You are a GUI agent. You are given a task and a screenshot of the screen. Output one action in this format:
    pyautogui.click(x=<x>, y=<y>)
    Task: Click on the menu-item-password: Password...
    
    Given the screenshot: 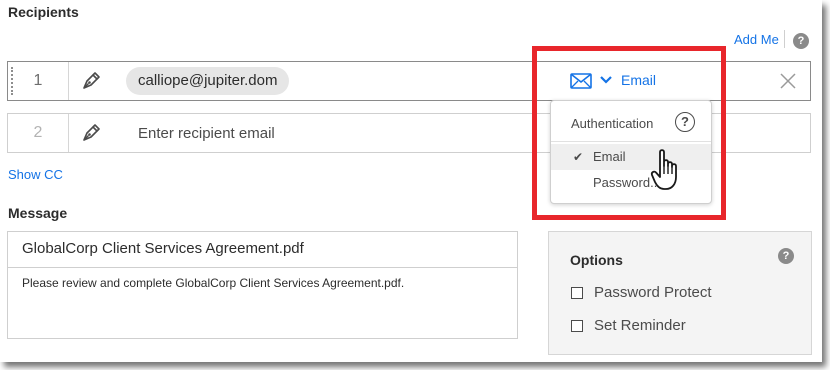 What is the action you would take?
    pyautogui.click(x=631, y=183)
    